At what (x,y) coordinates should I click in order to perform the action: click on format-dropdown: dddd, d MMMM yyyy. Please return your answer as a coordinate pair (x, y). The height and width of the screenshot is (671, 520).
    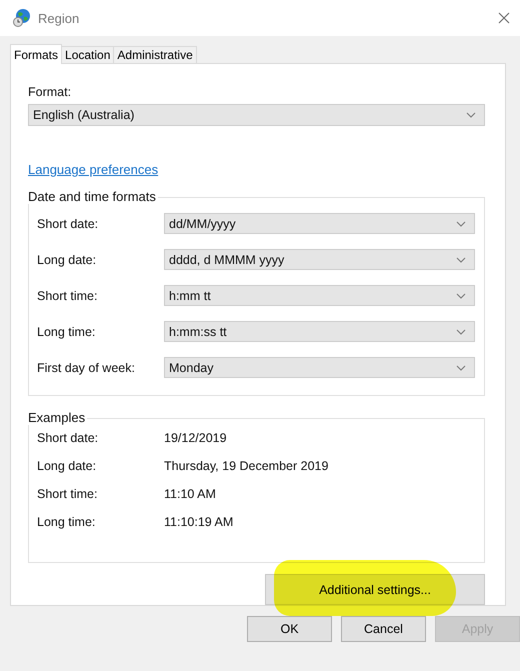
    Looking at the image, I should click on (319, 259).